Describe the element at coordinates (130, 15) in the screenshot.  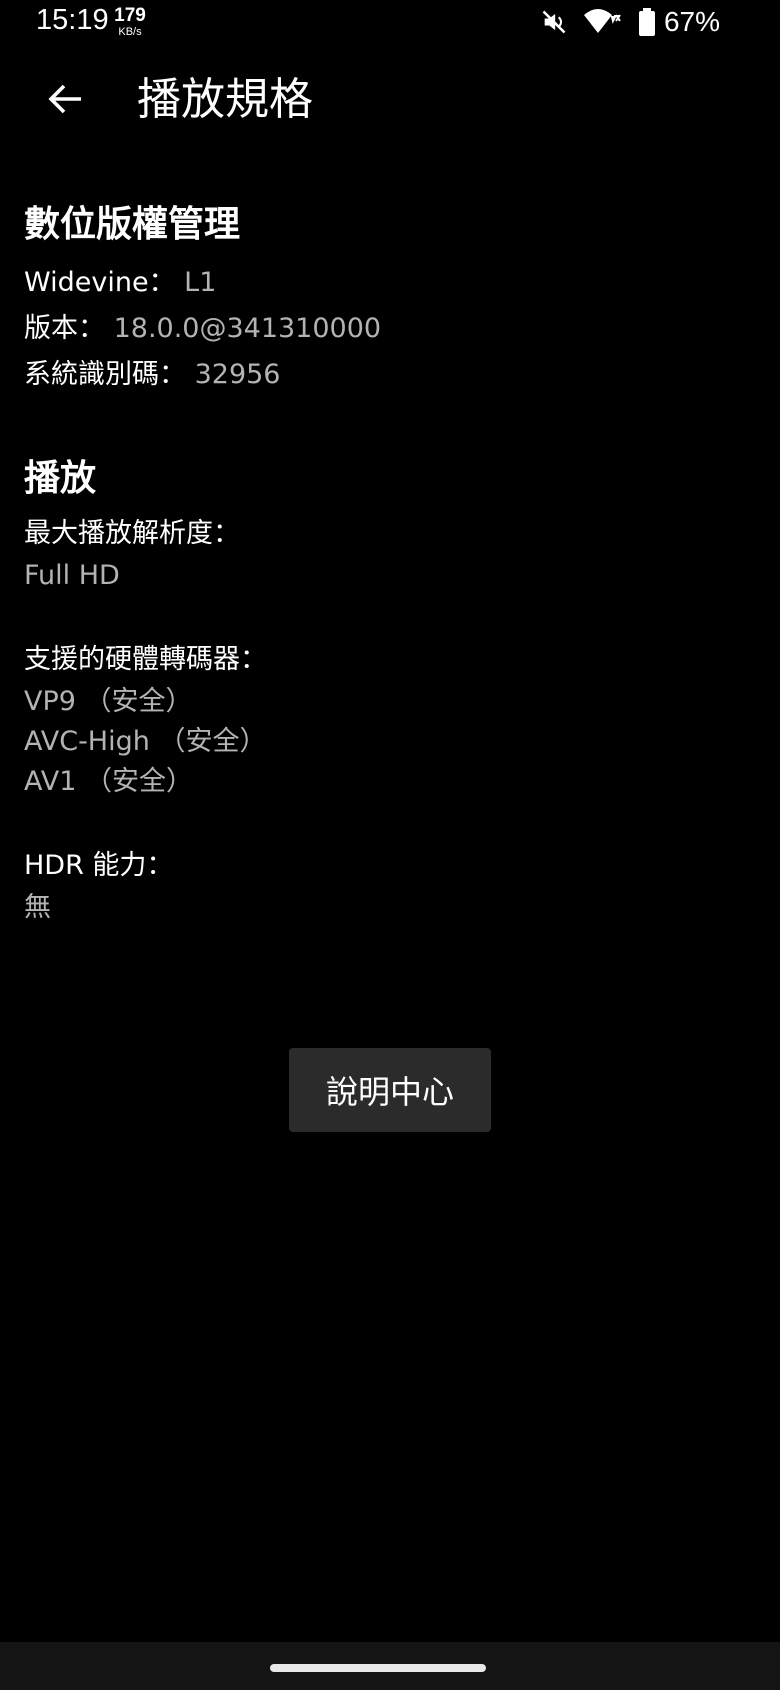
I see `network-speed-value: 179` at that location.